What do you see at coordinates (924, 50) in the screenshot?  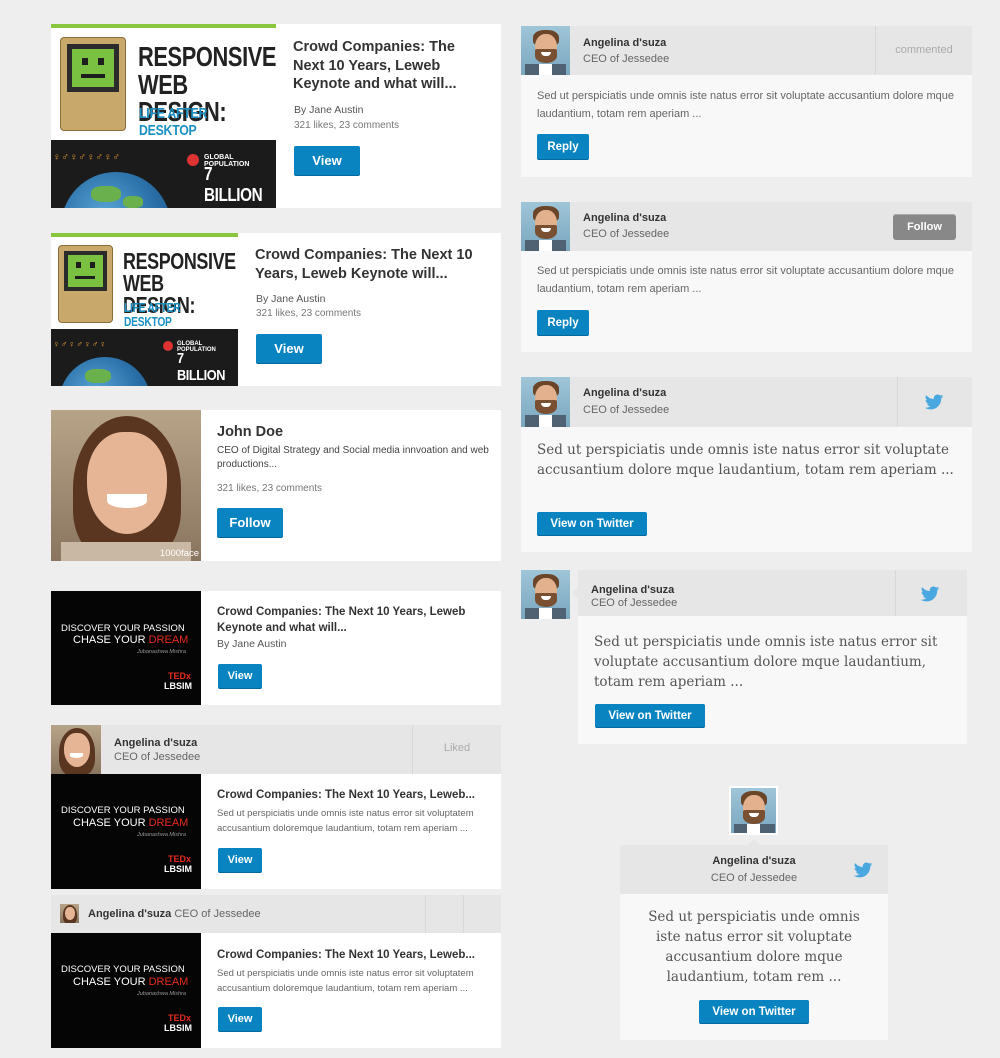 I see `status-label: commented` at bounding box center [924, 50].